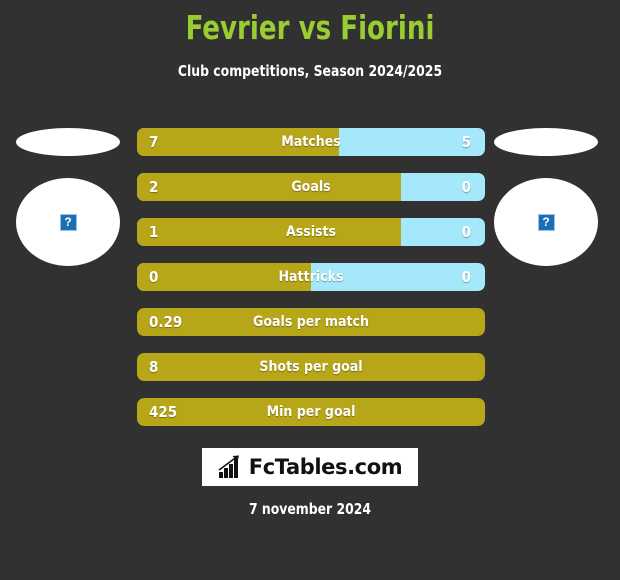  I want to click on player-photo-left-top-ellipse, so click(68, 142).